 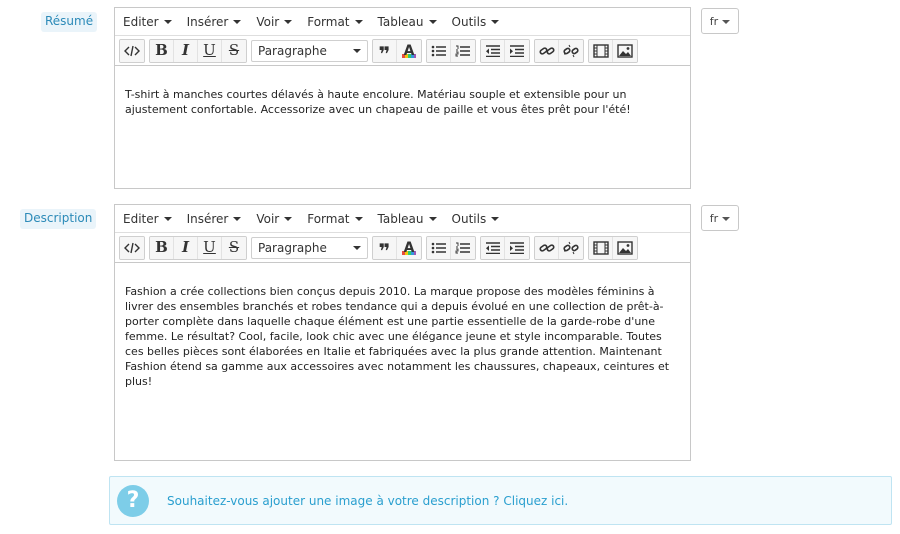 What do you see at coordinates (133, 500) in the screenshot?
I see `question-icon: ?` at bounding box center [133, 500].